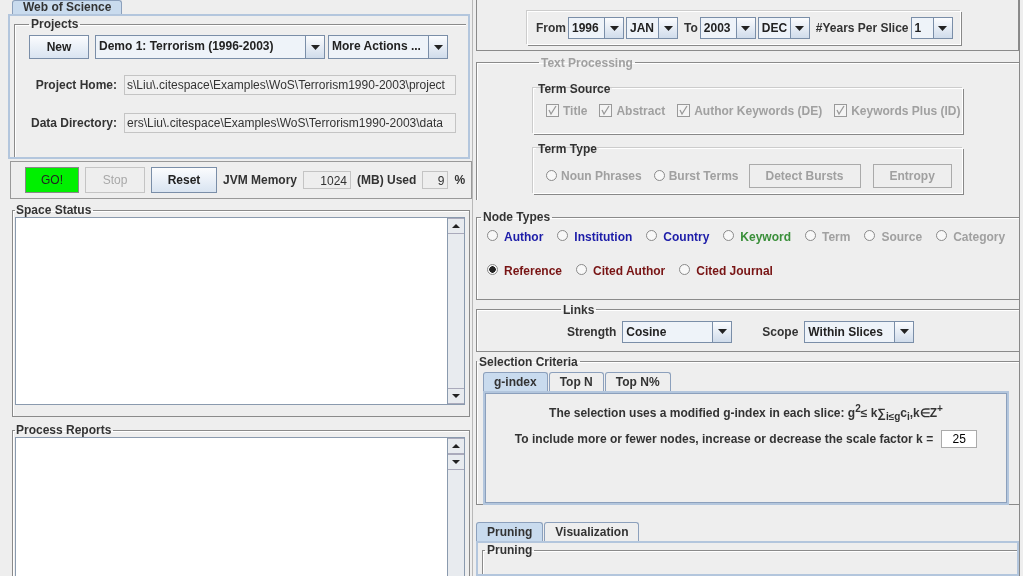 Image resolution: width=1023 pixels, height=576 pixels. What do you see at coordinates (678, 247) in the screenshot?
I see `radio-button: Country` at bounding box center [678, 247].